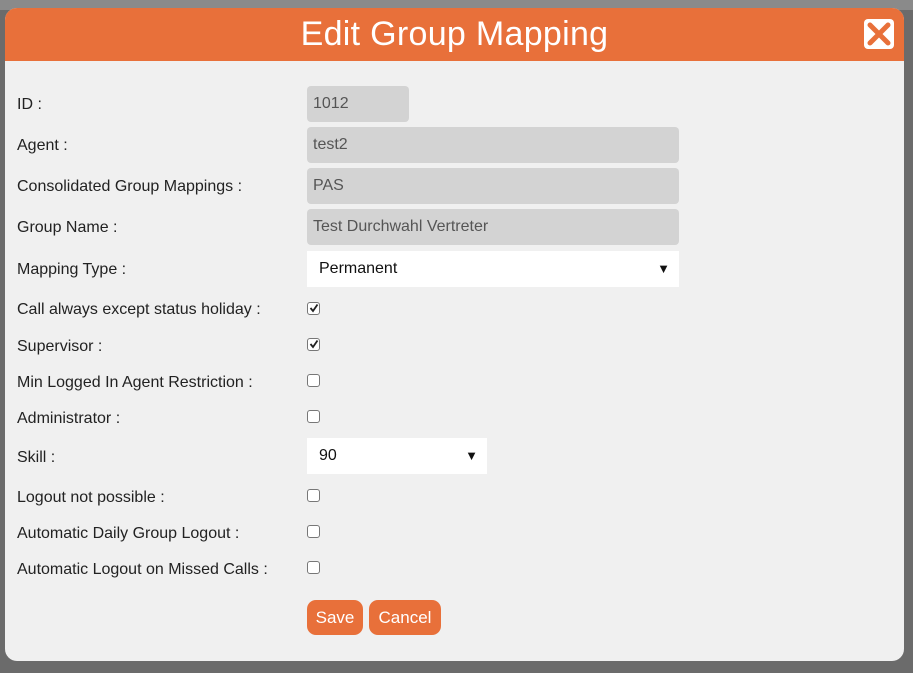 The height and width of the screenshot is (673, 913). I want to click on mapping-type-label: Mapping Type :, so click(72, 269).